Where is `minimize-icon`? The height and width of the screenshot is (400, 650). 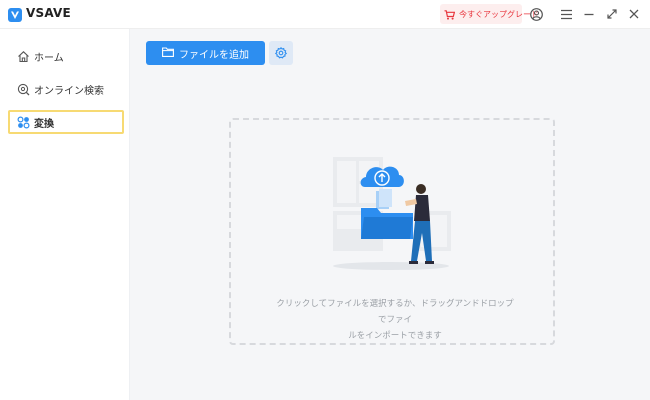
minimize-icon is located at coordinates (589, 14).